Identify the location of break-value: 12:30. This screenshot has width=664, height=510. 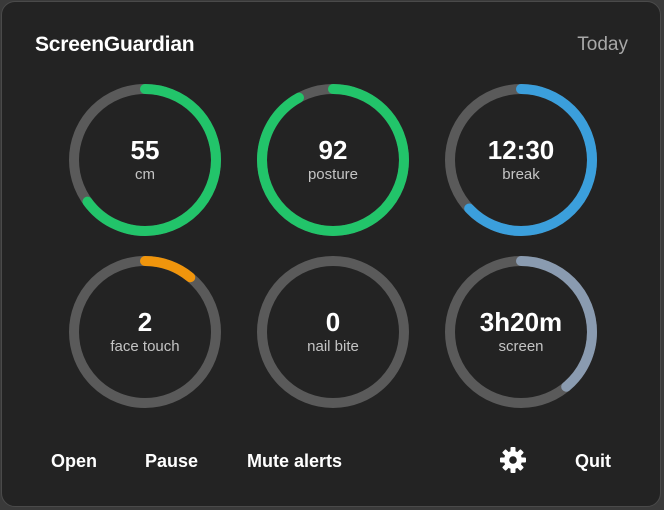
(521, 150).